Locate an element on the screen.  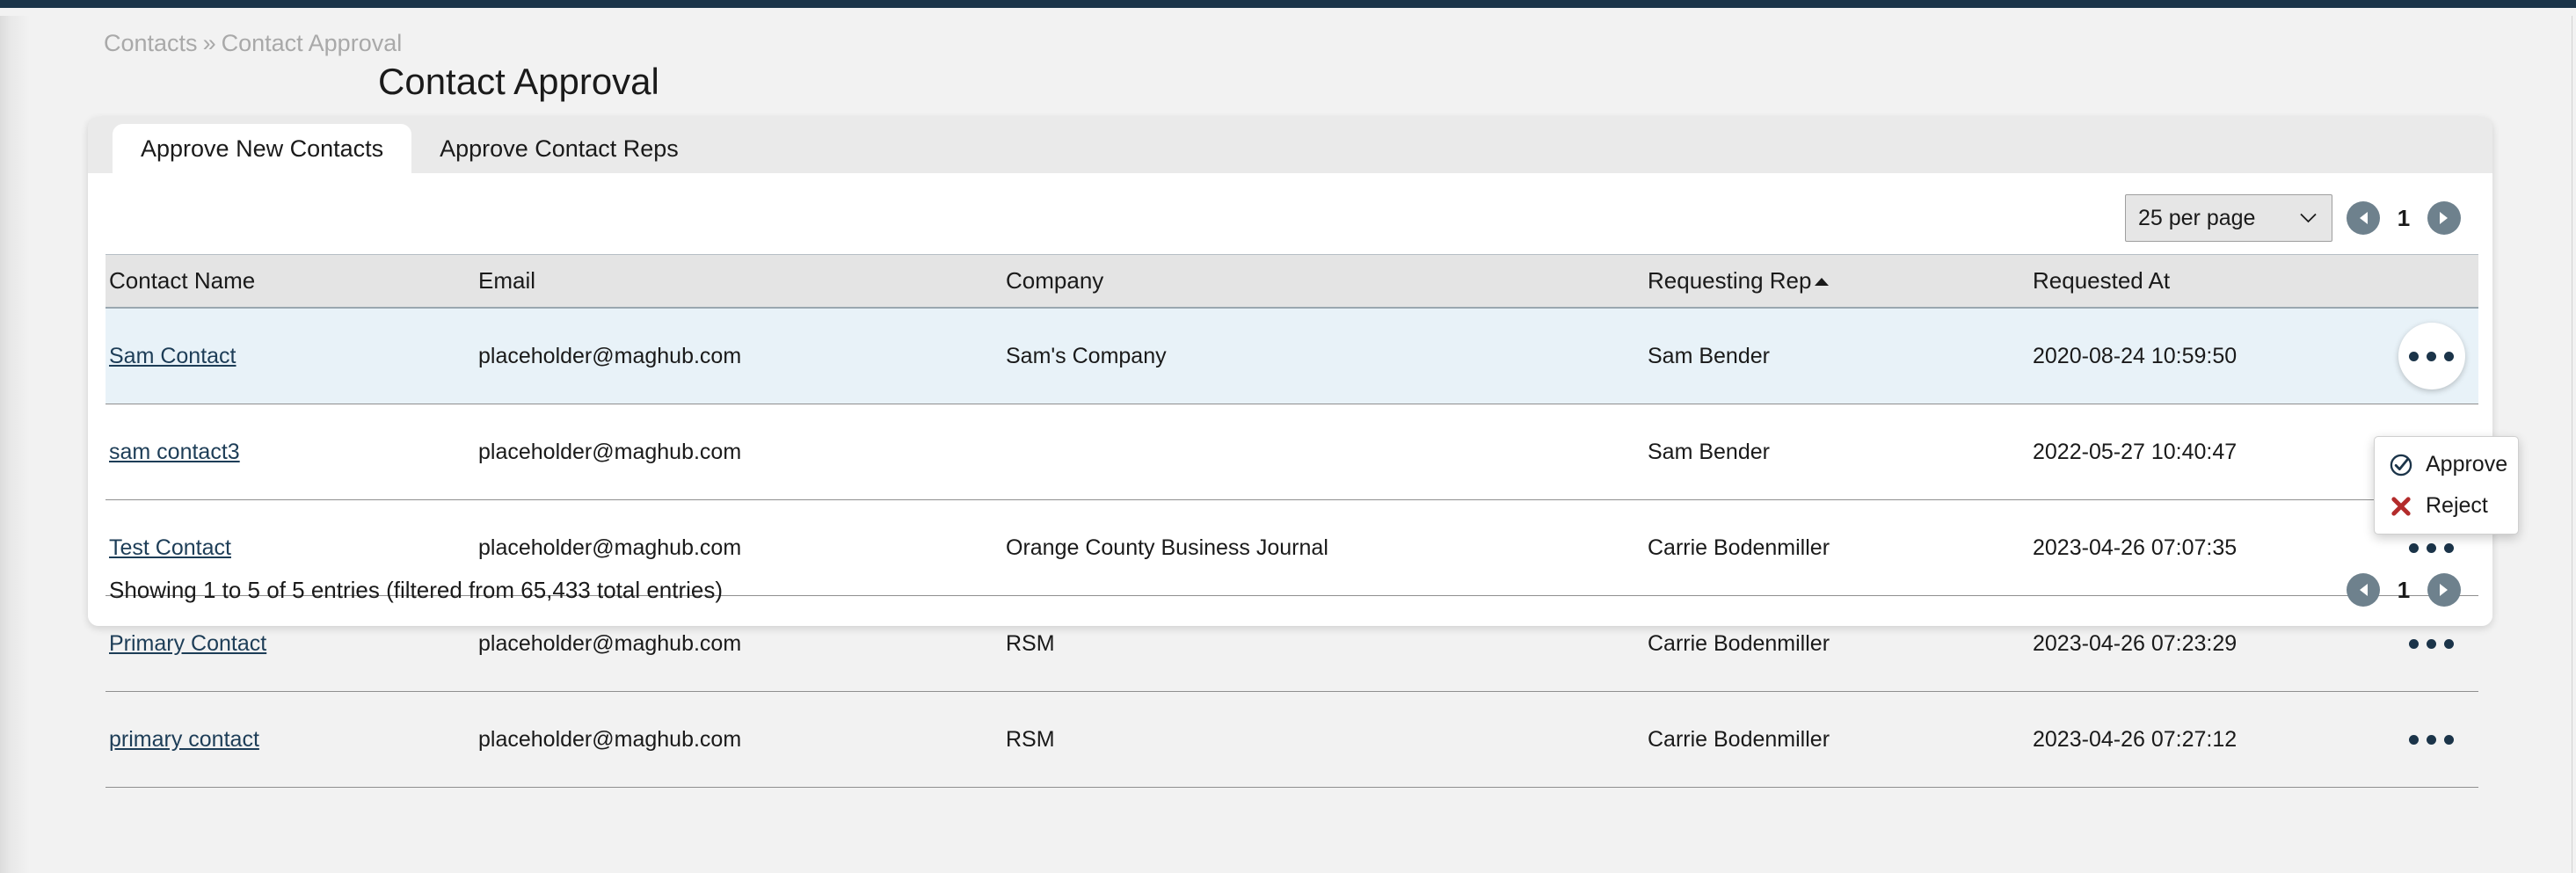
footer-pagination: 1 is located at coordinates (2404, 590).